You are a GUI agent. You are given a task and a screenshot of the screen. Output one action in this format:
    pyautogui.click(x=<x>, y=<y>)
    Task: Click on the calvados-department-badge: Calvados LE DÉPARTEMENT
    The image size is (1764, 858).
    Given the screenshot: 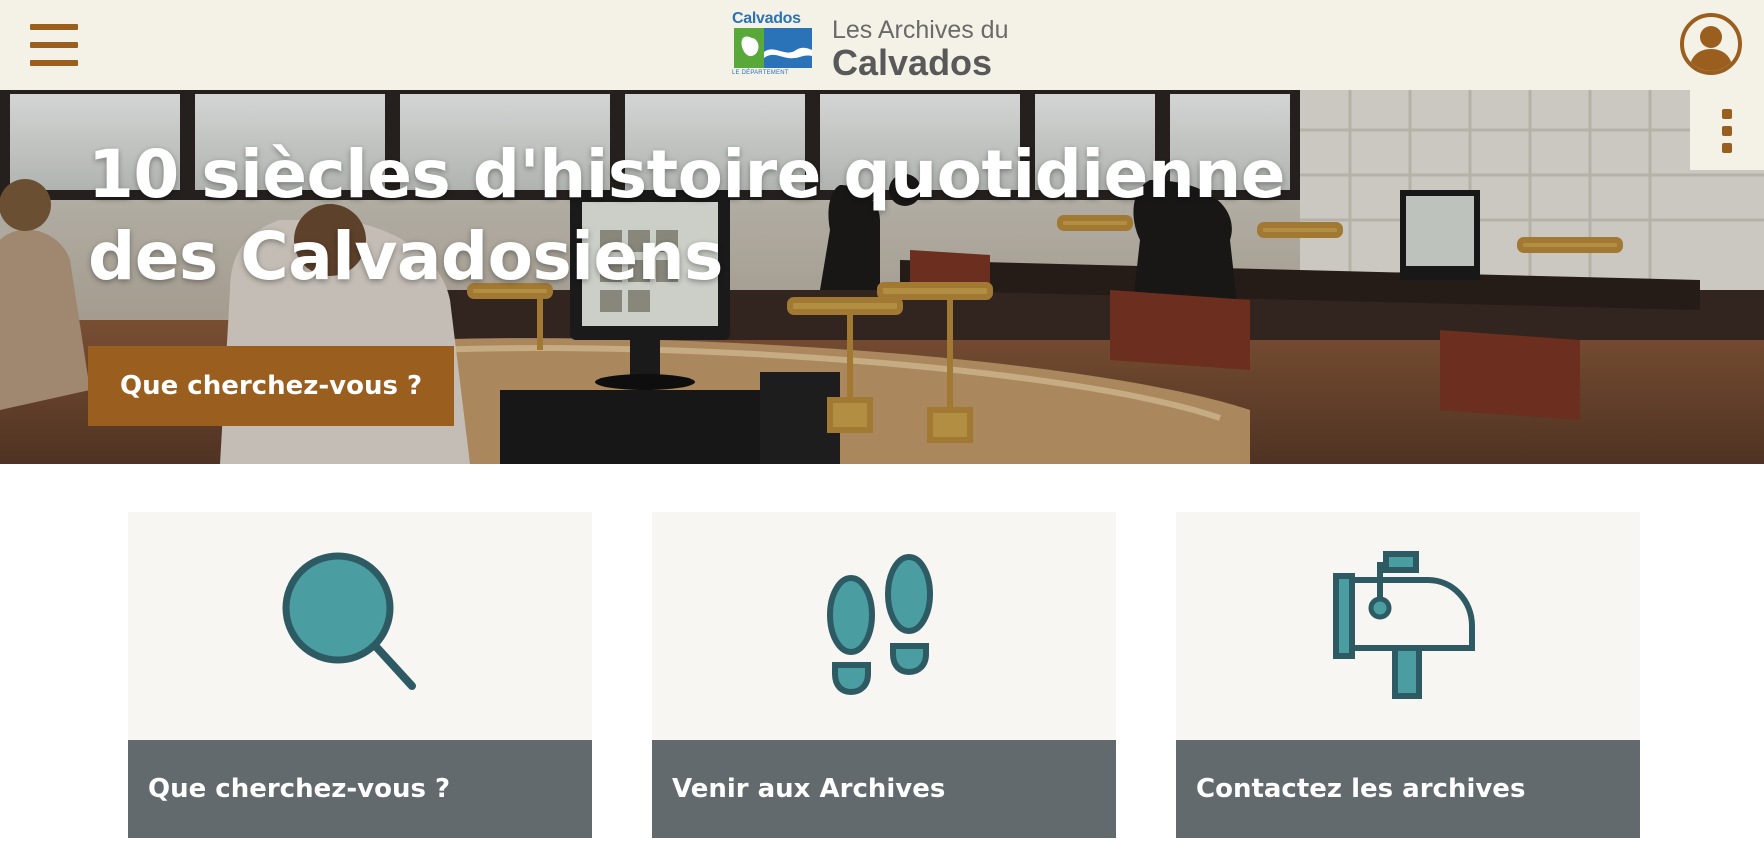 What is the action you would take?
    pyautogui.click(x=772, y=45)
    